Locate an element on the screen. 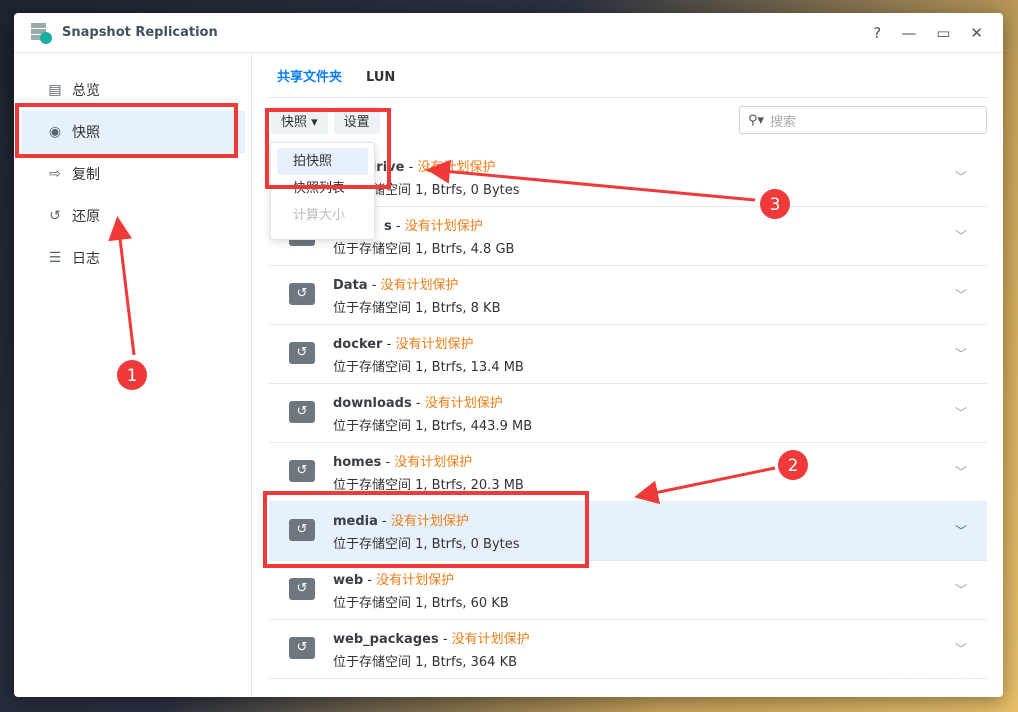 The width and height of the screenshot is (1018, 712). watermark-logo: 值 什么值得买 is located at coordinates (947, 688).